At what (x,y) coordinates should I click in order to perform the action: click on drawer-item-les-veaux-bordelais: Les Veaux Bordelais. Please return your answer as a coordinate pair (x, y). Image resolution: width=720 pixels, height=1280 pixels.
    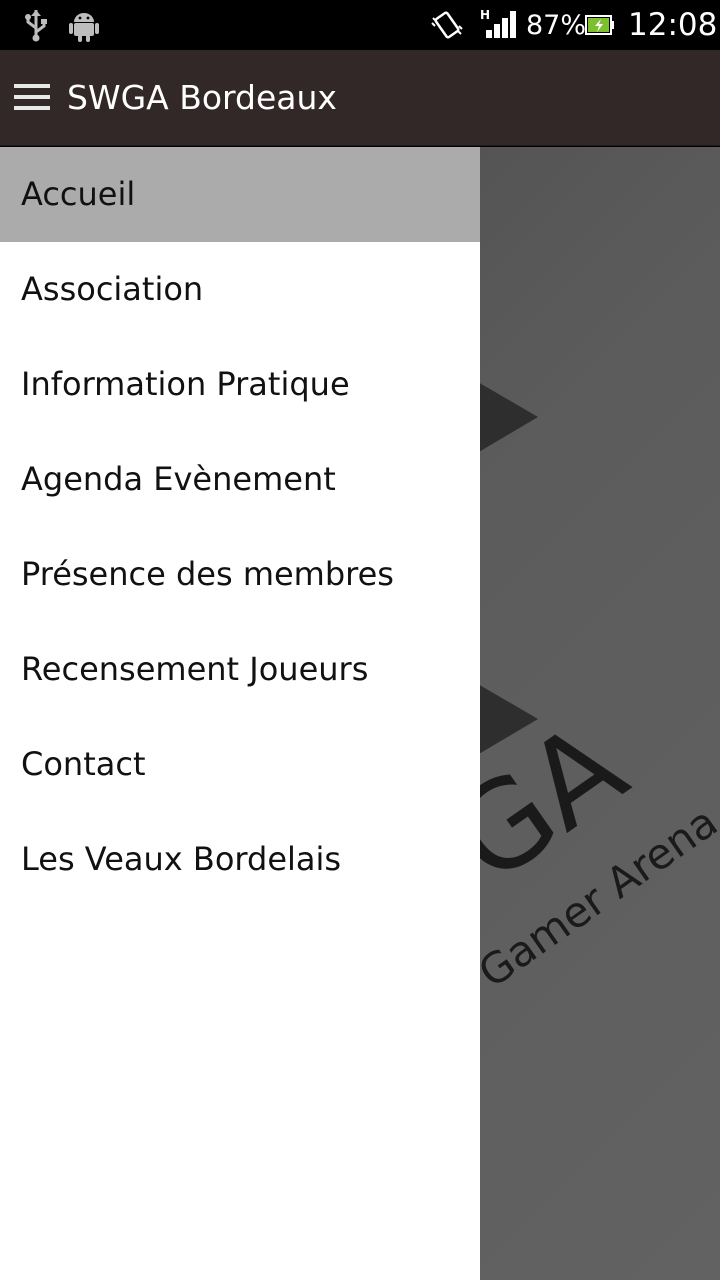
    Looking at the image, I should click on (240, 859).